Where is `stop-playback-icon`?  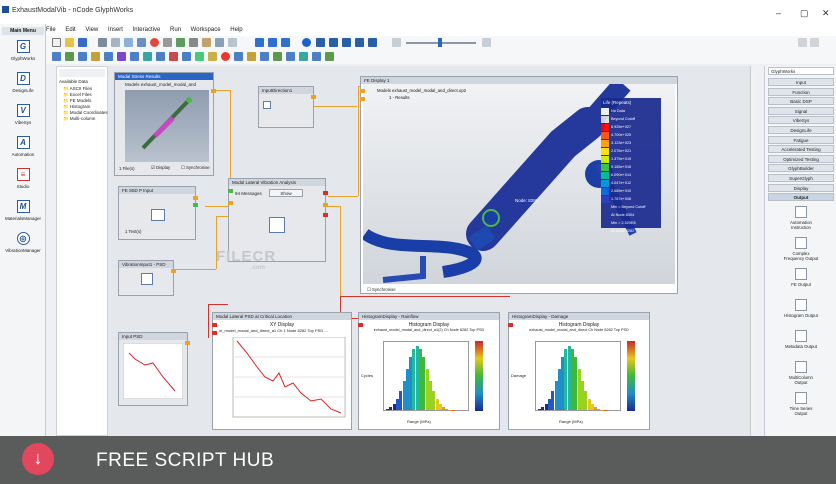 stop-playback-icon is located at coordinates (346, 42).